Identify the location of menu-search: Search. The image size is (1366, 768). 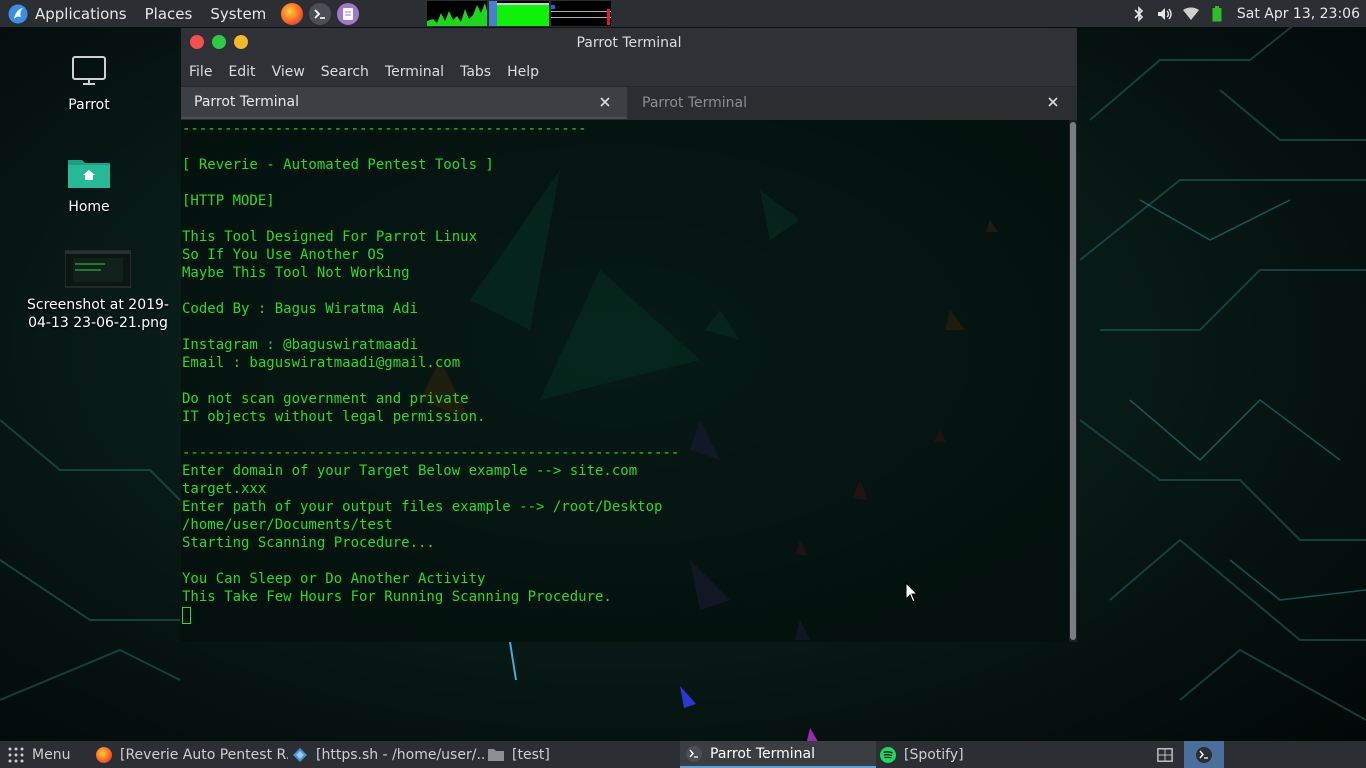
(345, 72).